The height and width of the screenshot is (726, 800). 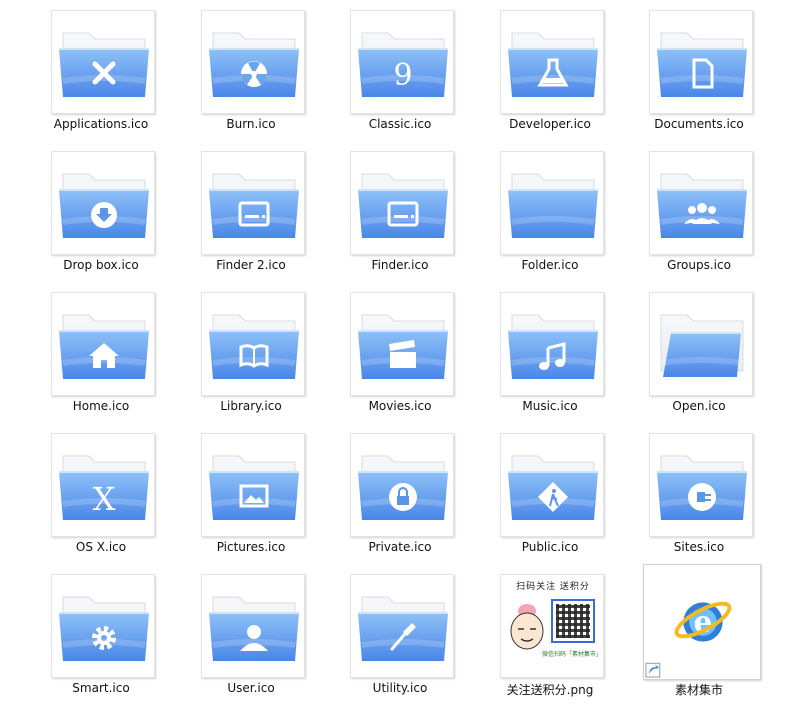 I want to click on file-item: Burn.ico, so click(x=251, y=70).